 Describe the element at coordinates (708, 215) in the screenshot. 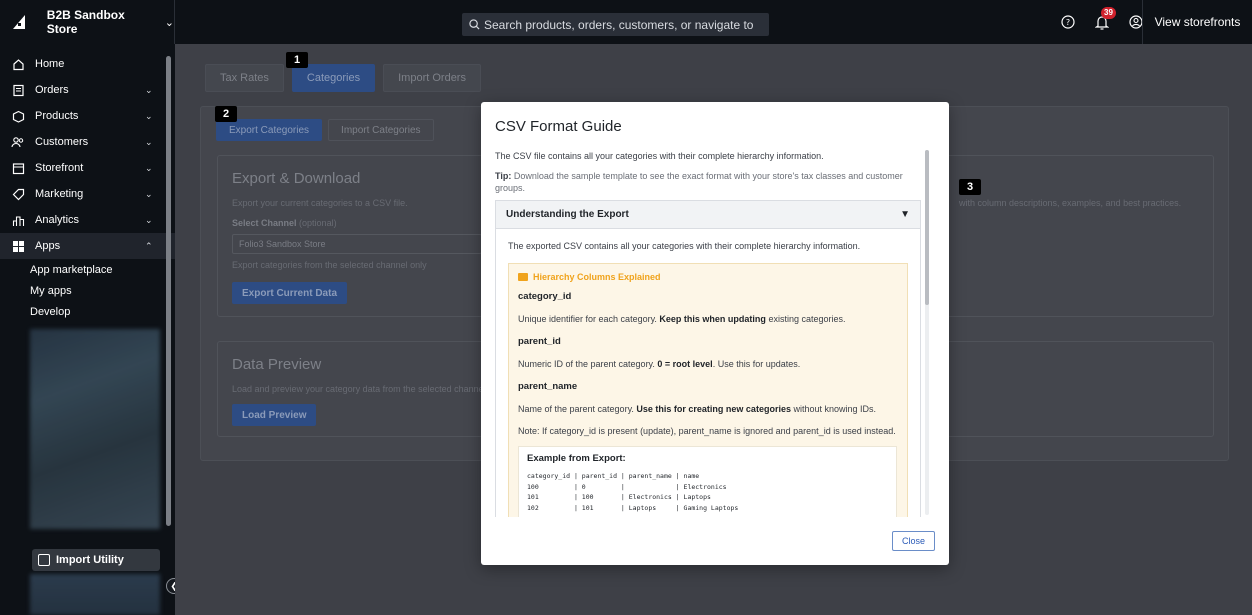

I see `accordion-header: Understanding the Export ▼` at that location.